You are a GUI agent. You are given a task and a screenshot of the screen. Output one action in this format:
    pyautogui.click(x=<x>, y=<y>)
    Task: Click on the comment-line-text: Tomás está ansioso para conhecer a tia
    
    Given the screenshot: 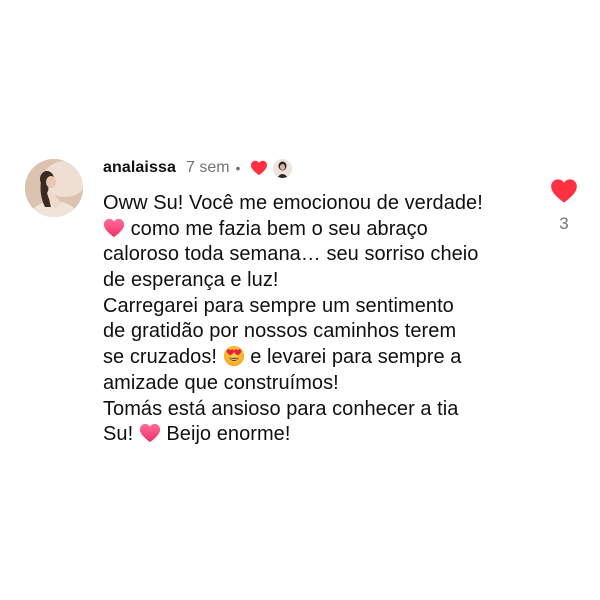 What is the action you would take?
    pyautogui.click(x=281, y=408)
    